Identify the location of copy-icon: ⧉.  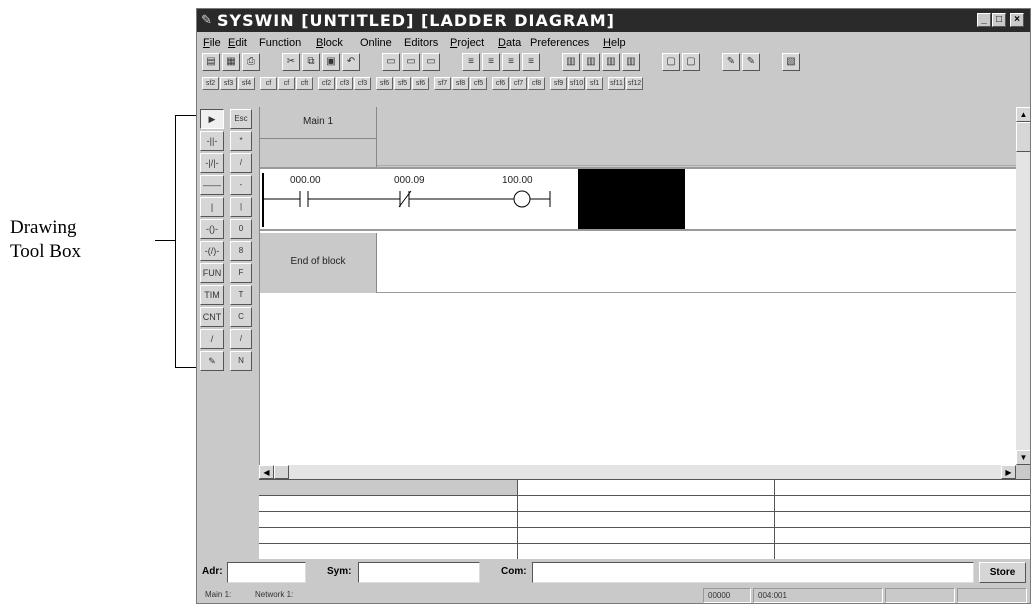
(311, 62).